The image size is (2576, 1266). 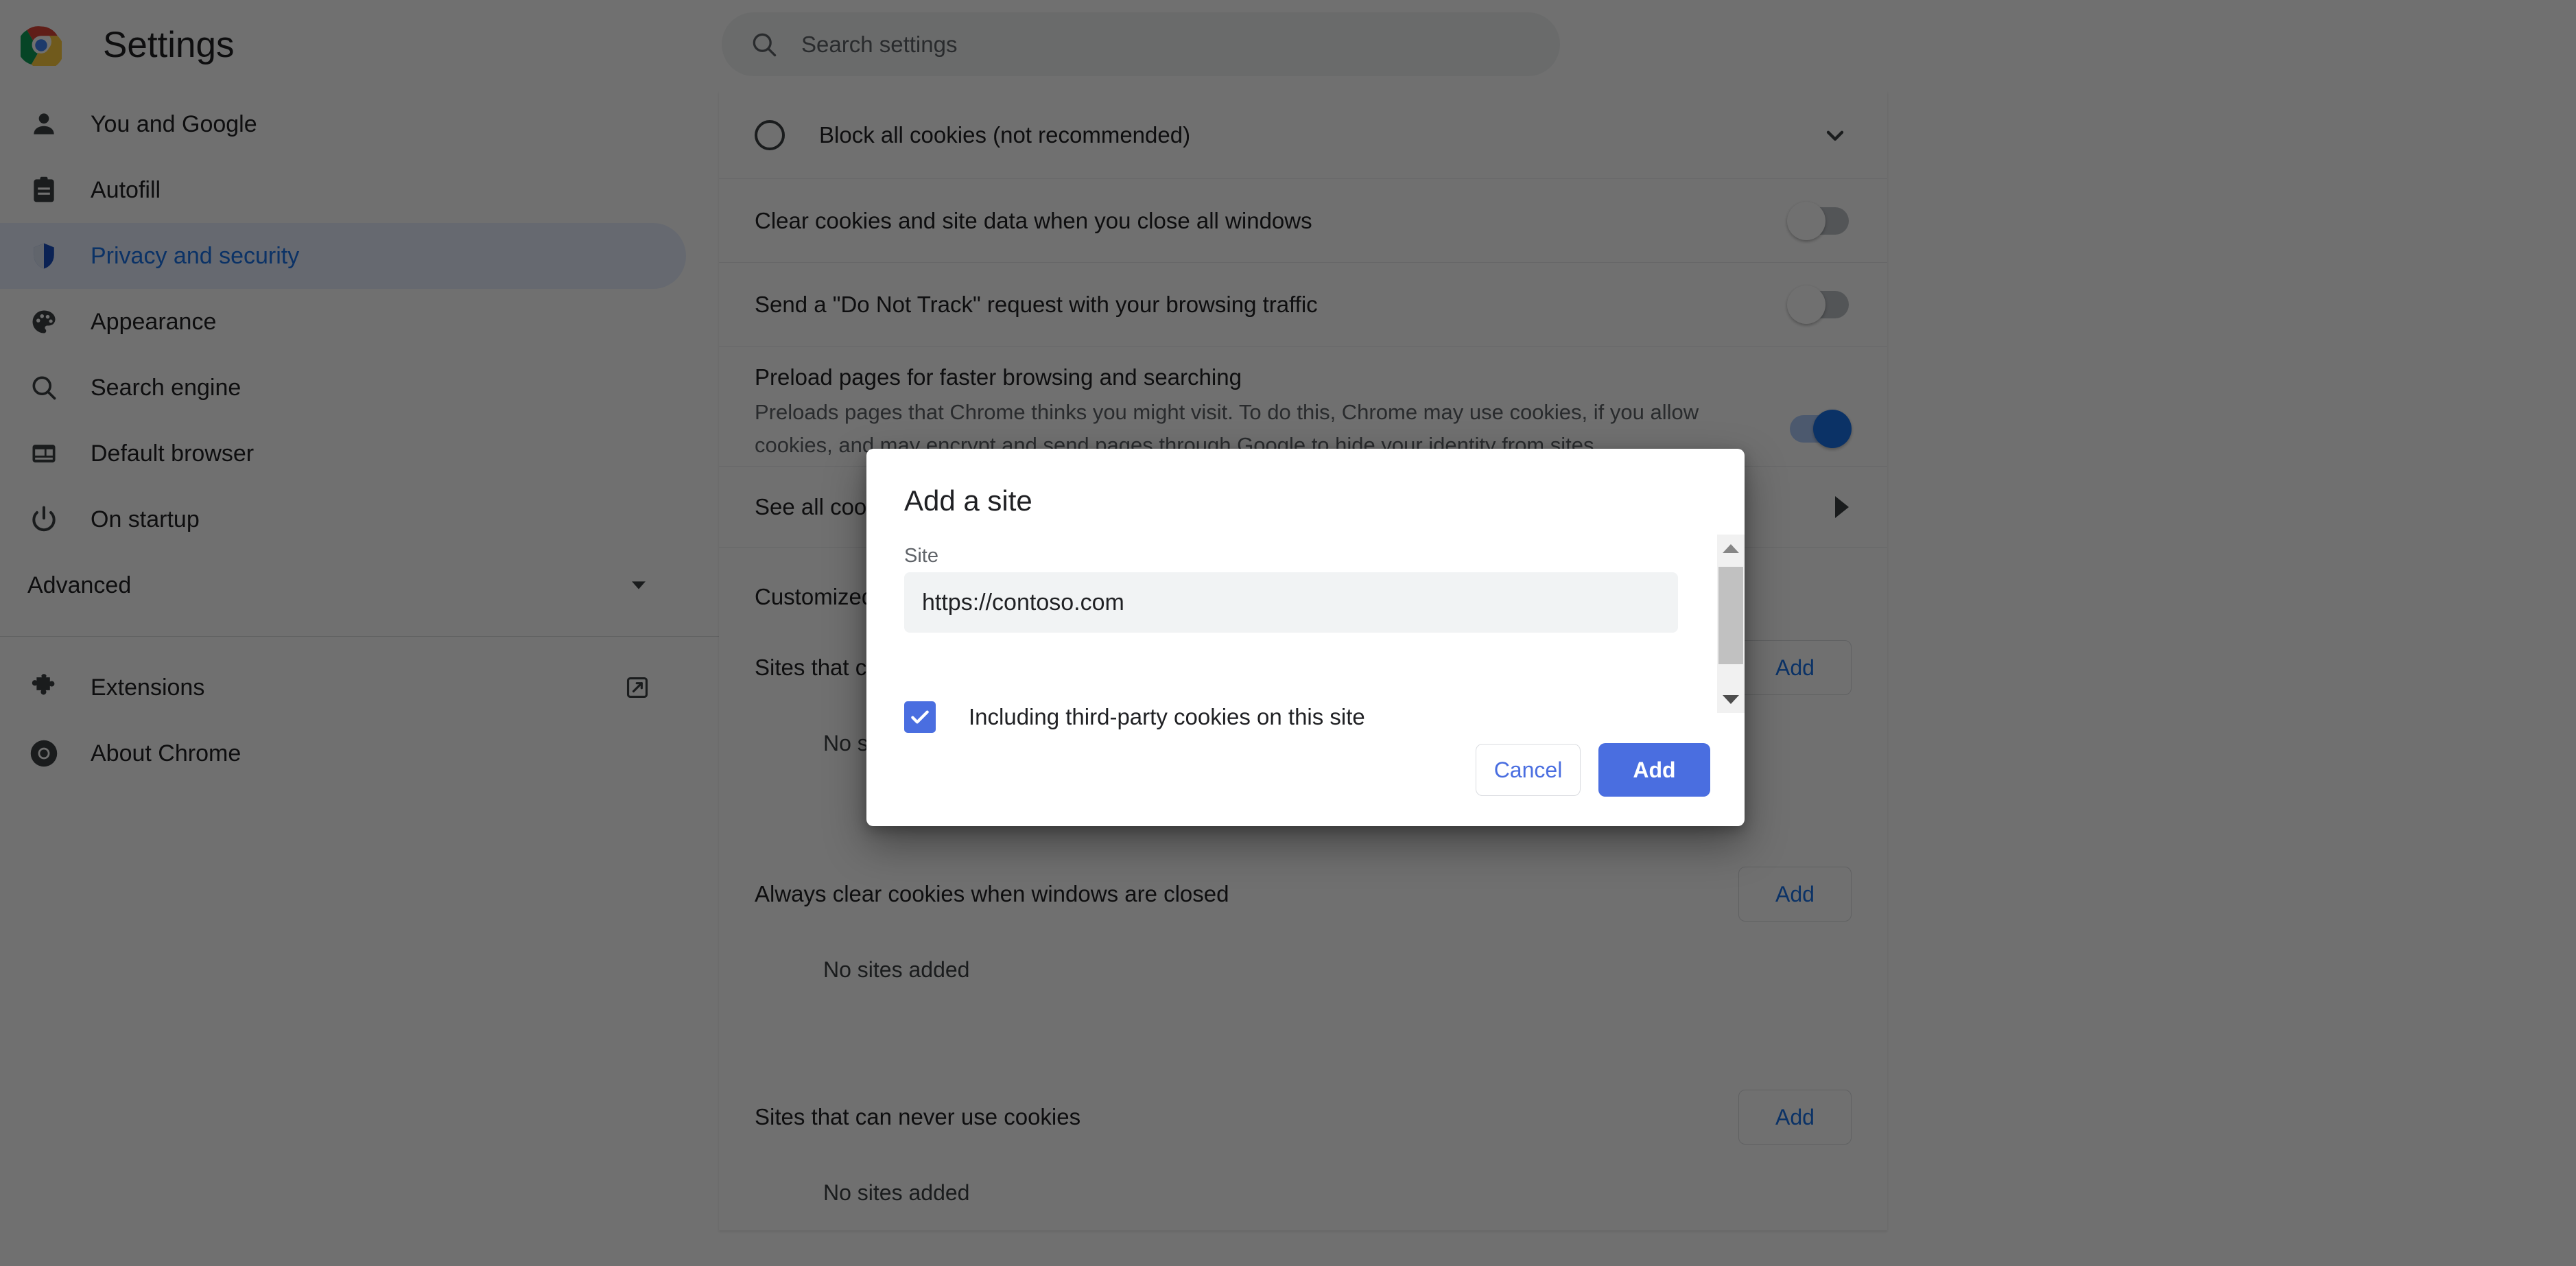 I want to click on scrollbar-thumb, so click(x=1730, y=615).